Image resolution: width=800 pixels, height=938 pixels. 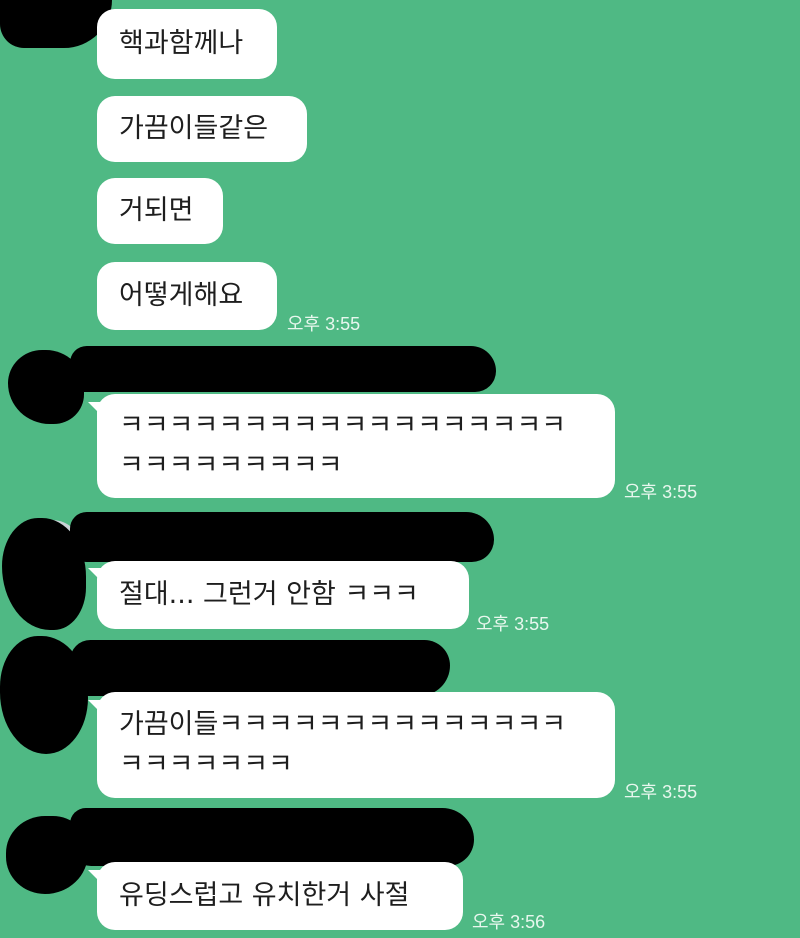 What do you see at coordinates (181, 295) in the screenshot?
I see `message-text: 어떻게해요` at bounding box center [181, 295].